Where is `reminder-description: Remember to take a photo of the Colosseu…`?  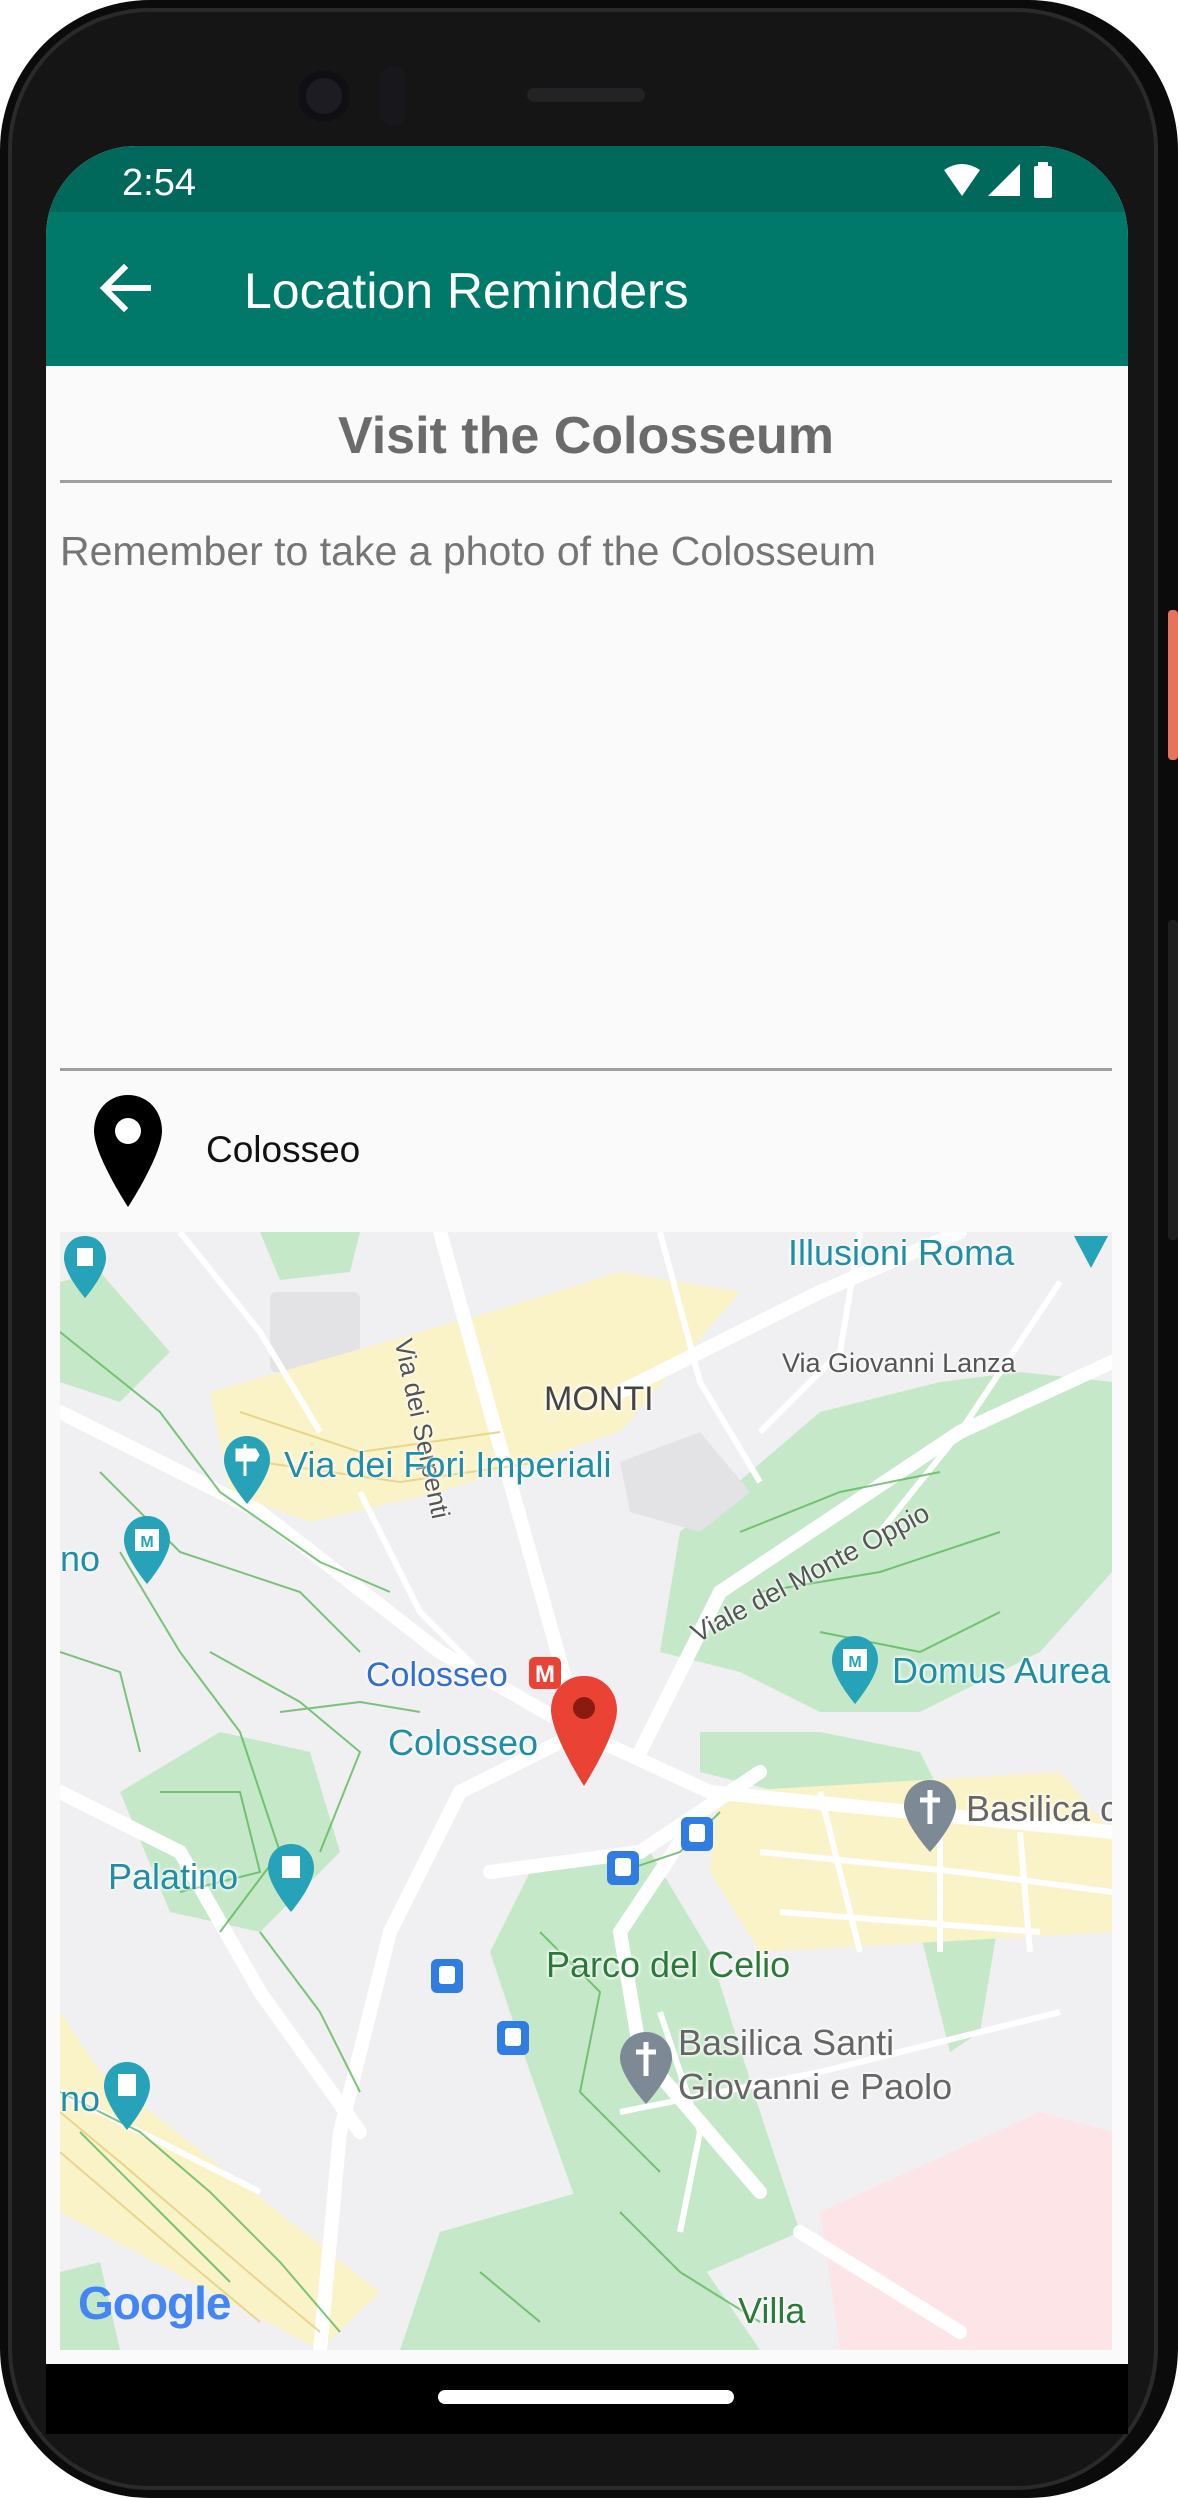
reminder-description: Remember to take a photo of the Colosseu… is located at coordinates (468, 551).